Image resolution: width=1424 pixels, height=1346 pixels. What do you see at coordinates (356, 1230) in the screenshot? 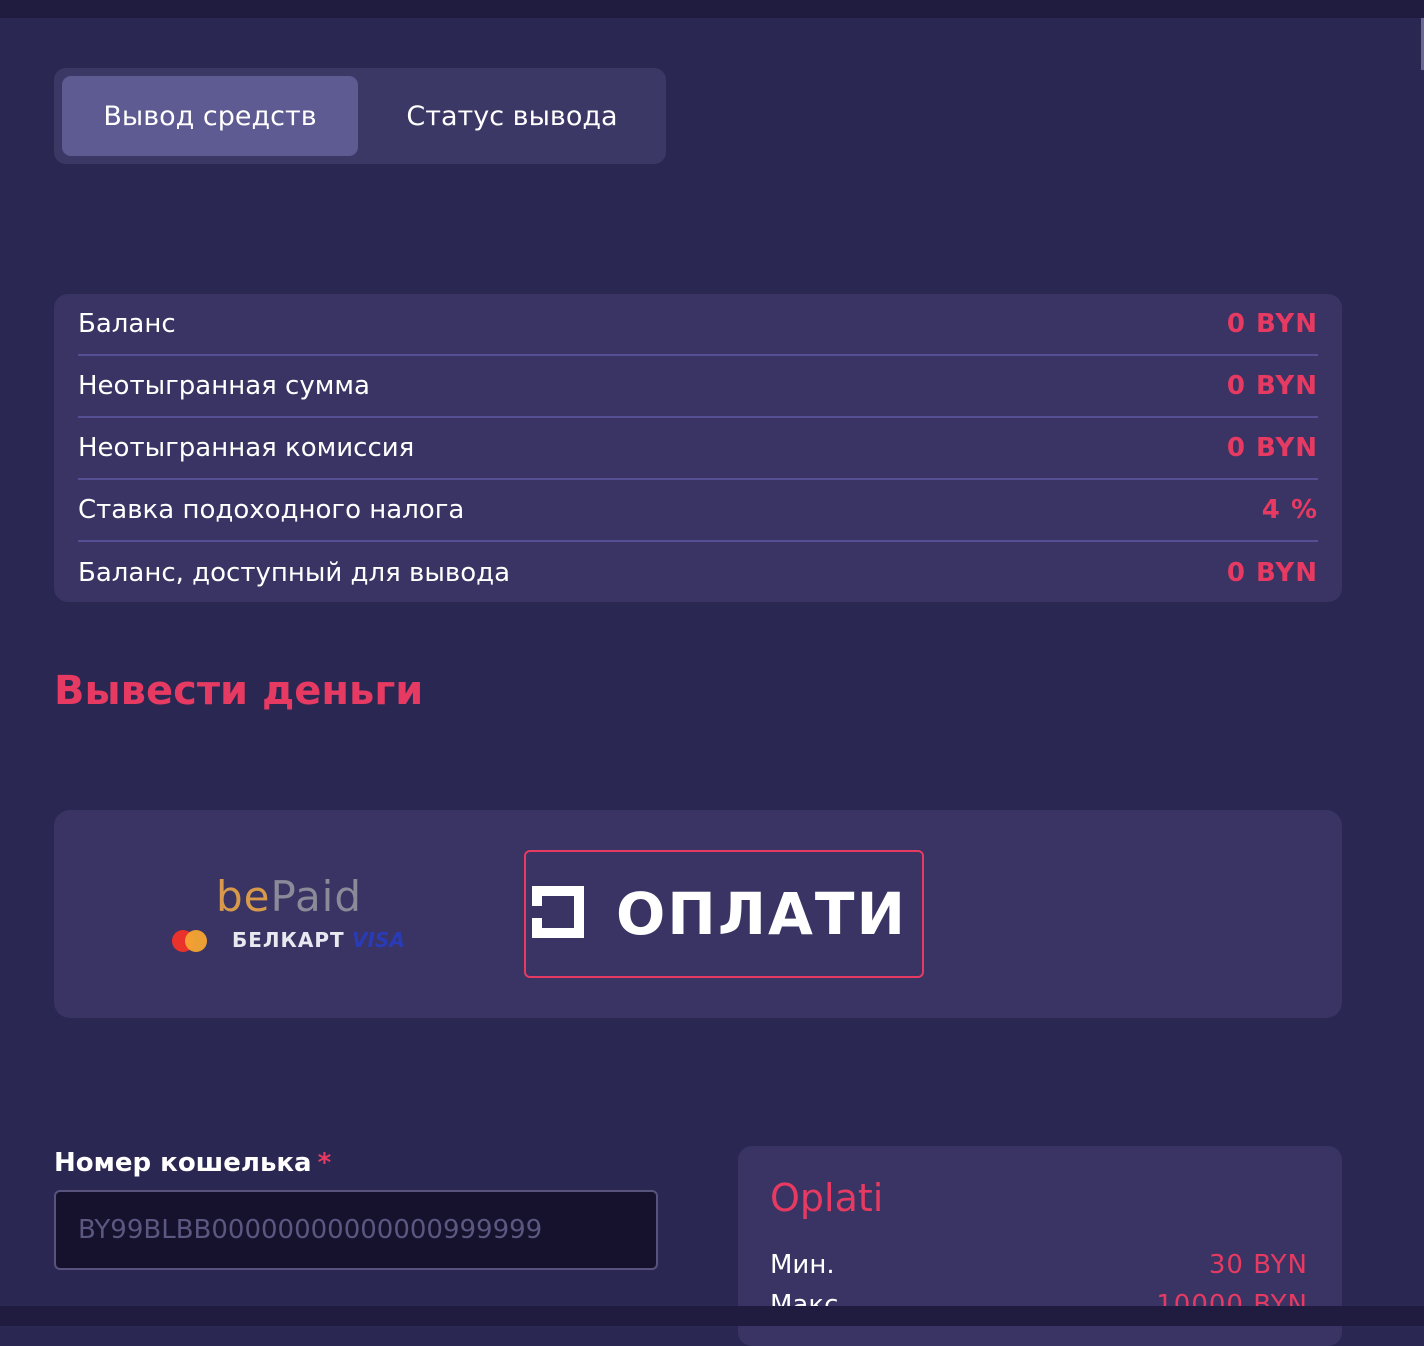
I see `wallet-number-input` at bounding box center [356, 1230].